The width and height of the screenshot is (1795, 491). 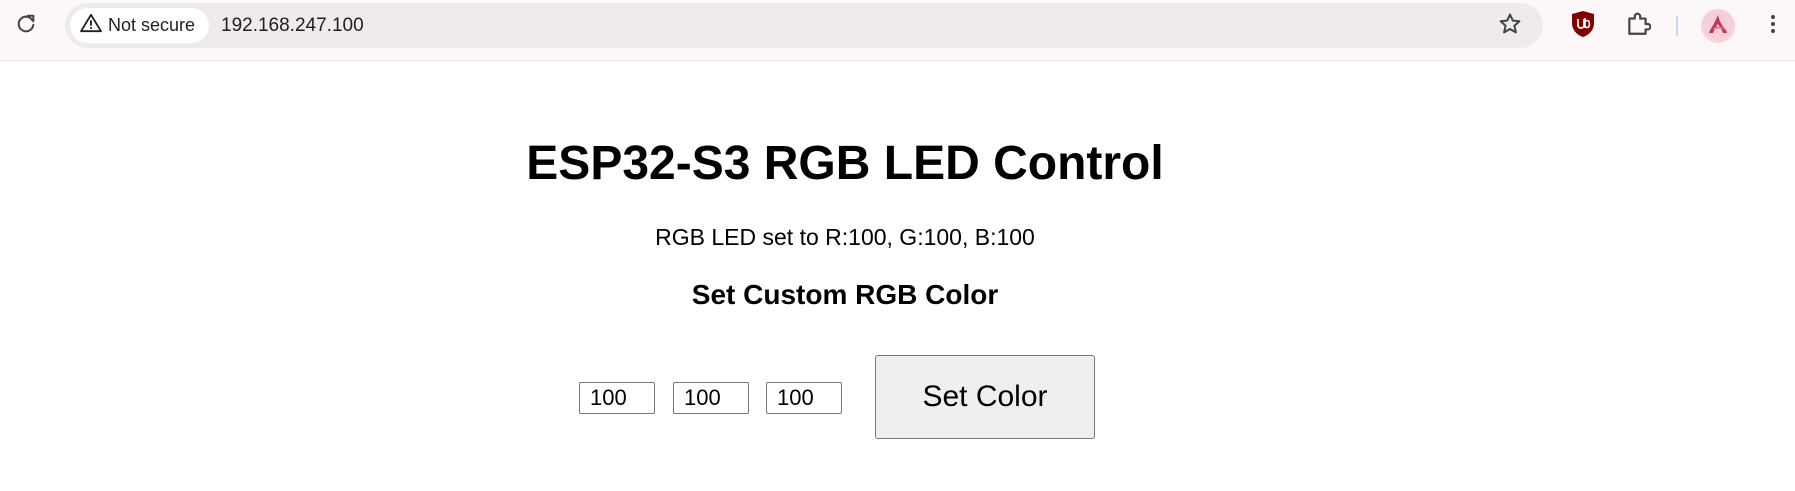 I want to click on form-heading: Set Custom RGB Color, so click(x=845, y=294).